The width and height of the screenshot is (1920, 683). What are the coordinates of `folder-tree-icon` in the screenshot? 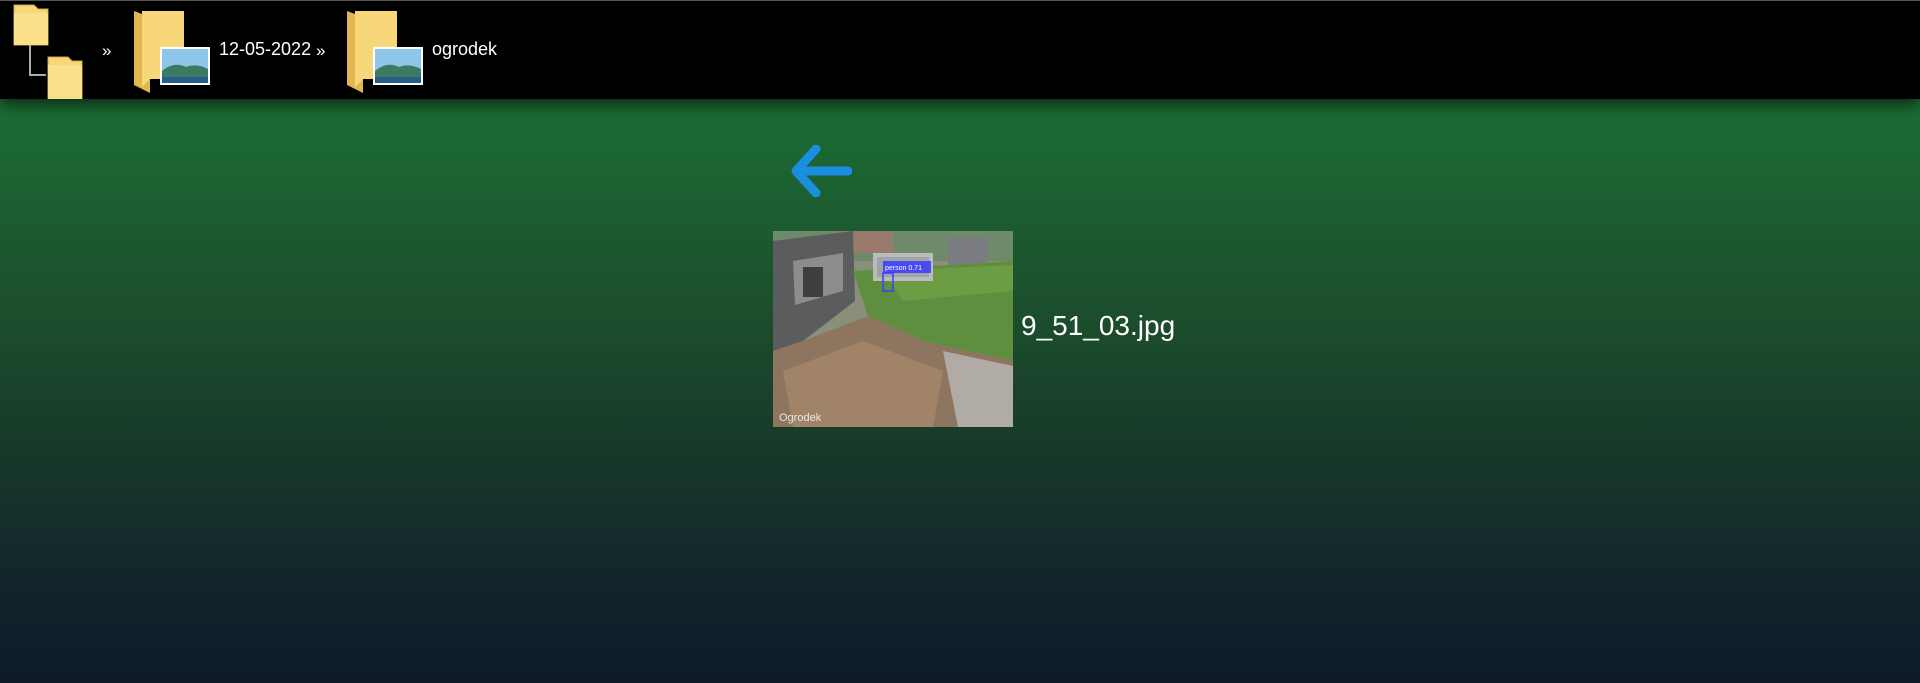 It's located at (48, 52).